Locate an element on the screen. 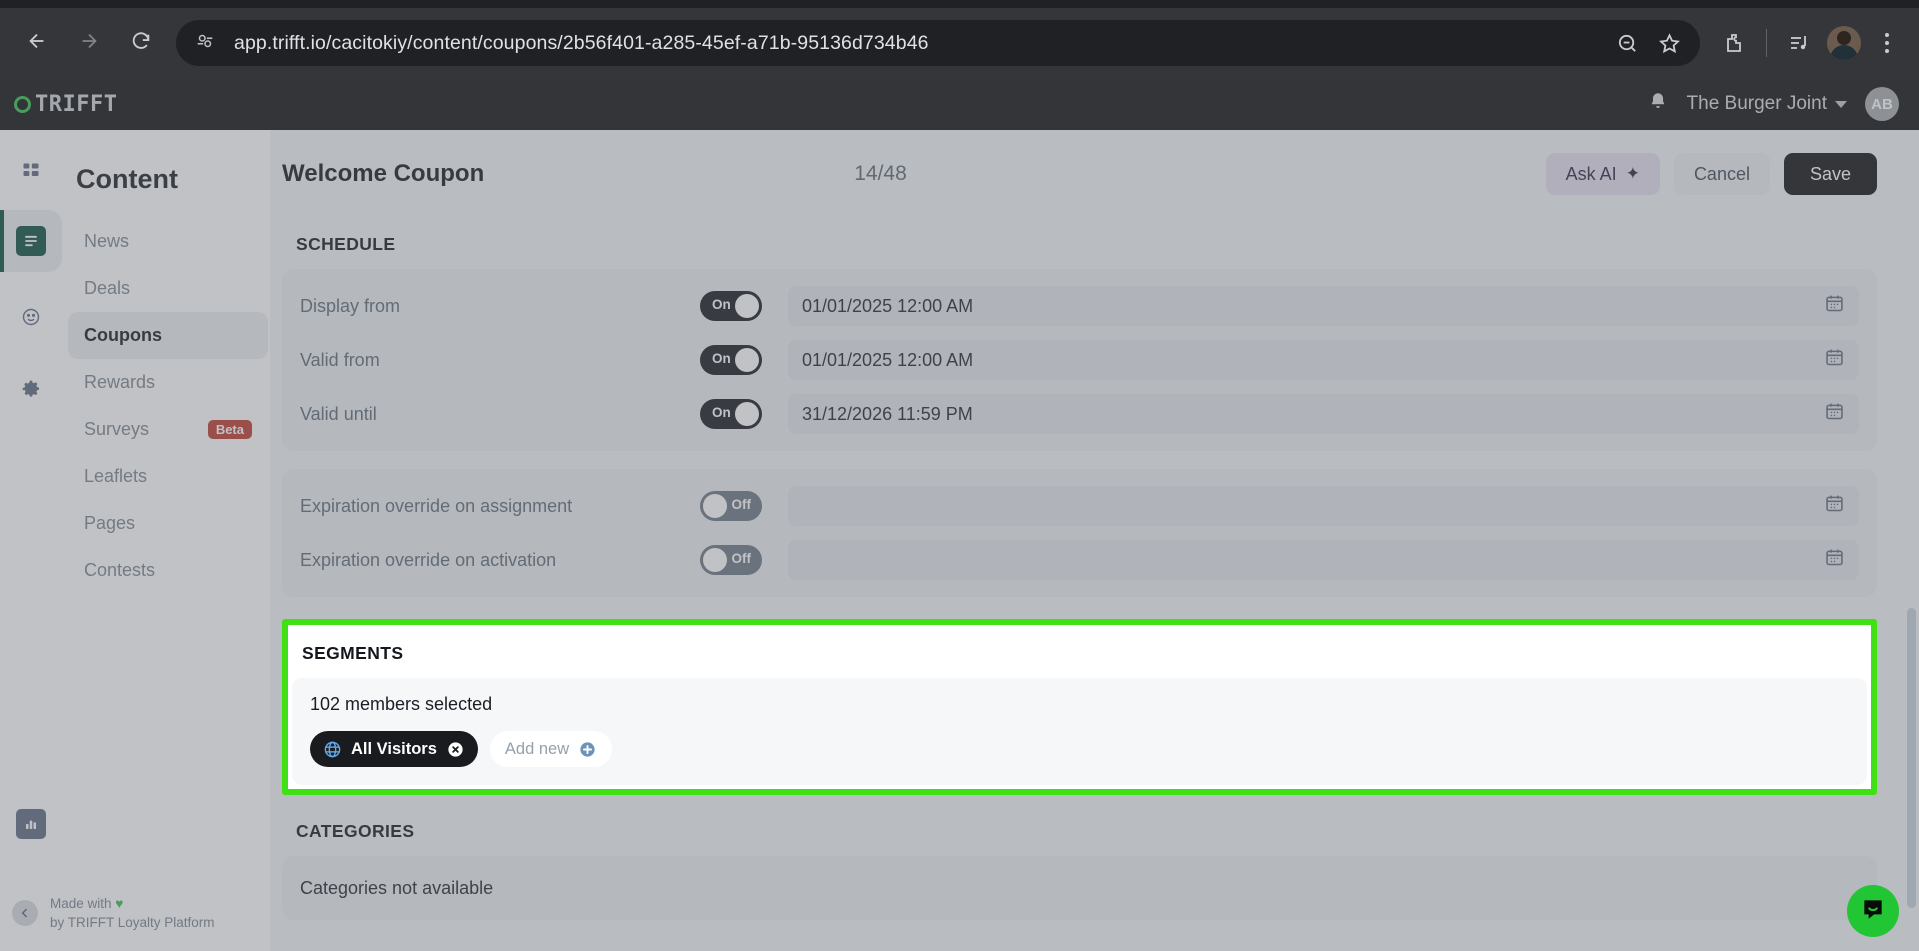 The image size is (1919, 951). field-value: 31/12/2026 11:59 PM is located at coordinates (887, 413).